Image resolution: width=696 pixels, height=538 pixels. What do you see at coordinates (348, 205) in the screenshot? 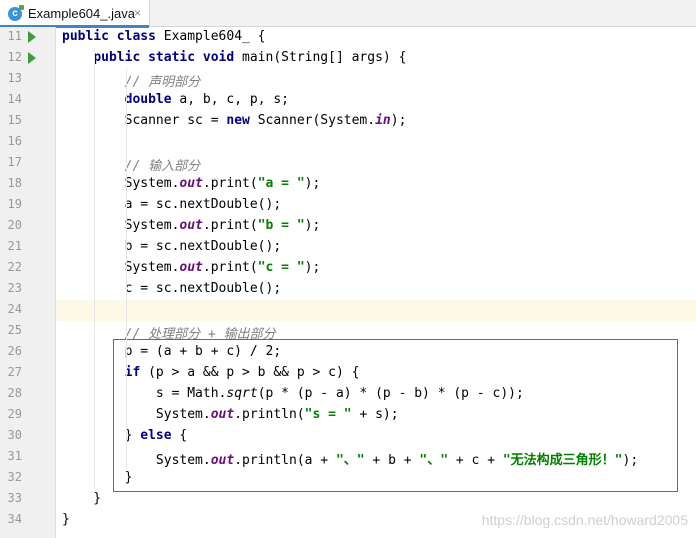
I see `code-line: 19 a = sc.nextDouble();` at bounding box center [348, 205].